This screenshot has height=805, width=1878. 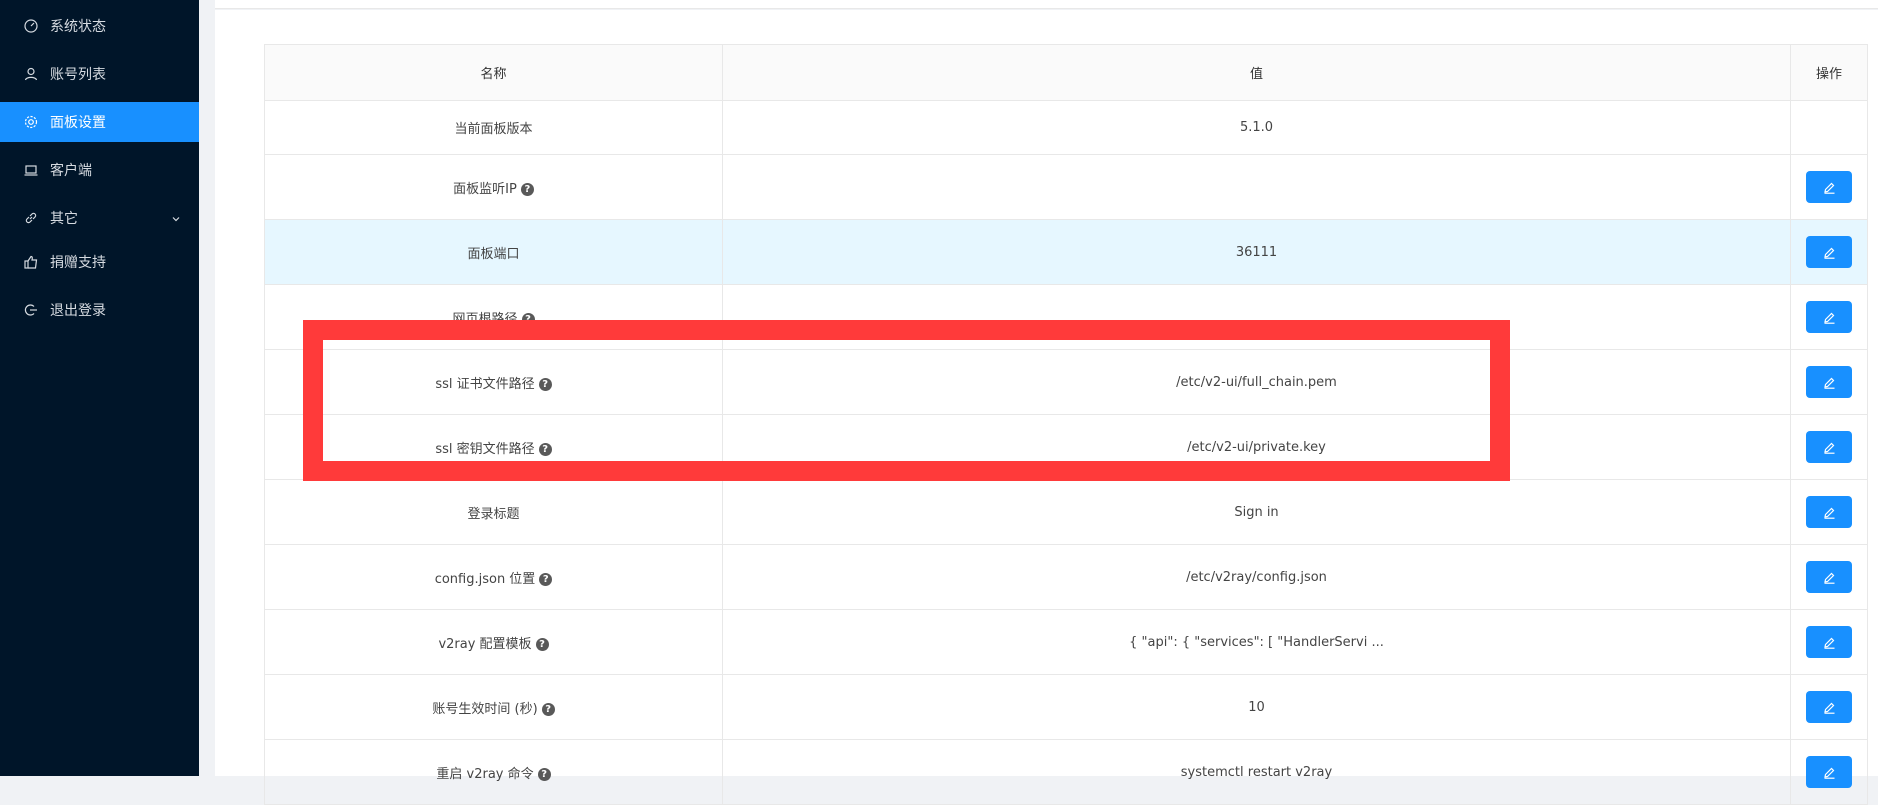 What do you see at coordinates (1256, 577) in the screenshot?
I see `setting-value: /etc/v2ray/config.json` at bounding box center [1256, 577].